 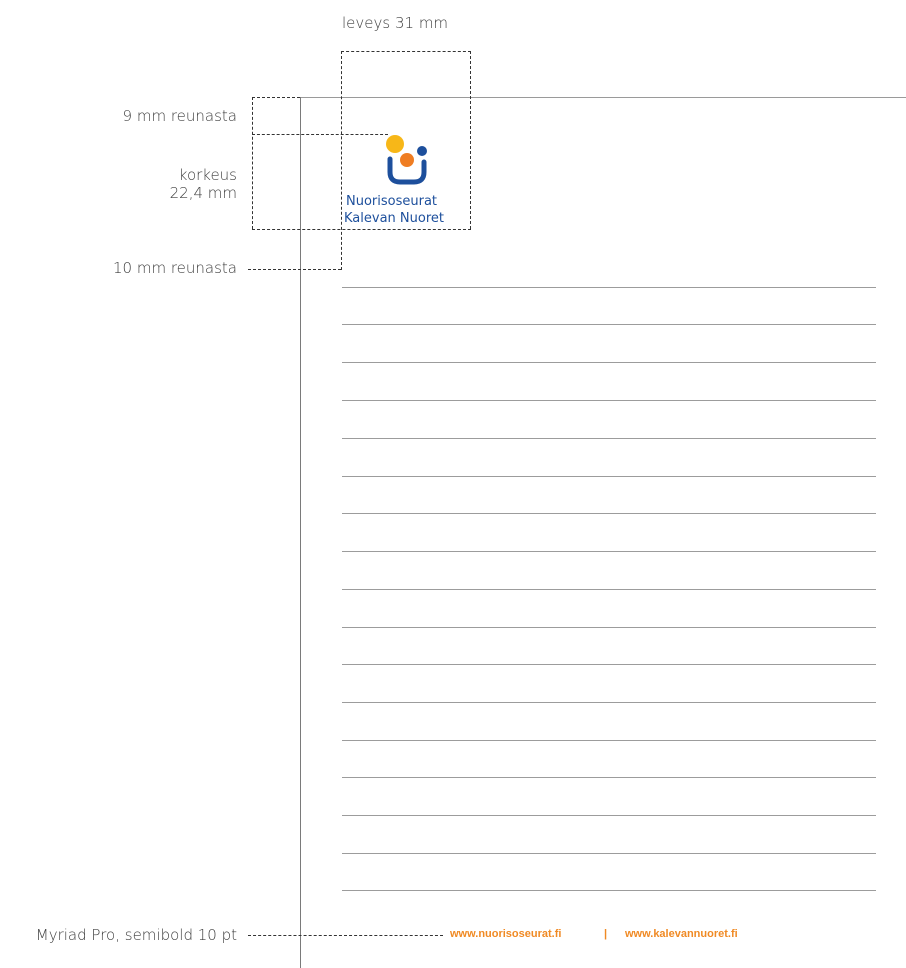 What do you see at coordinates (422, 151) in the screenshot?
I see `logo-blue-dot` at bounding box center [422, 151].